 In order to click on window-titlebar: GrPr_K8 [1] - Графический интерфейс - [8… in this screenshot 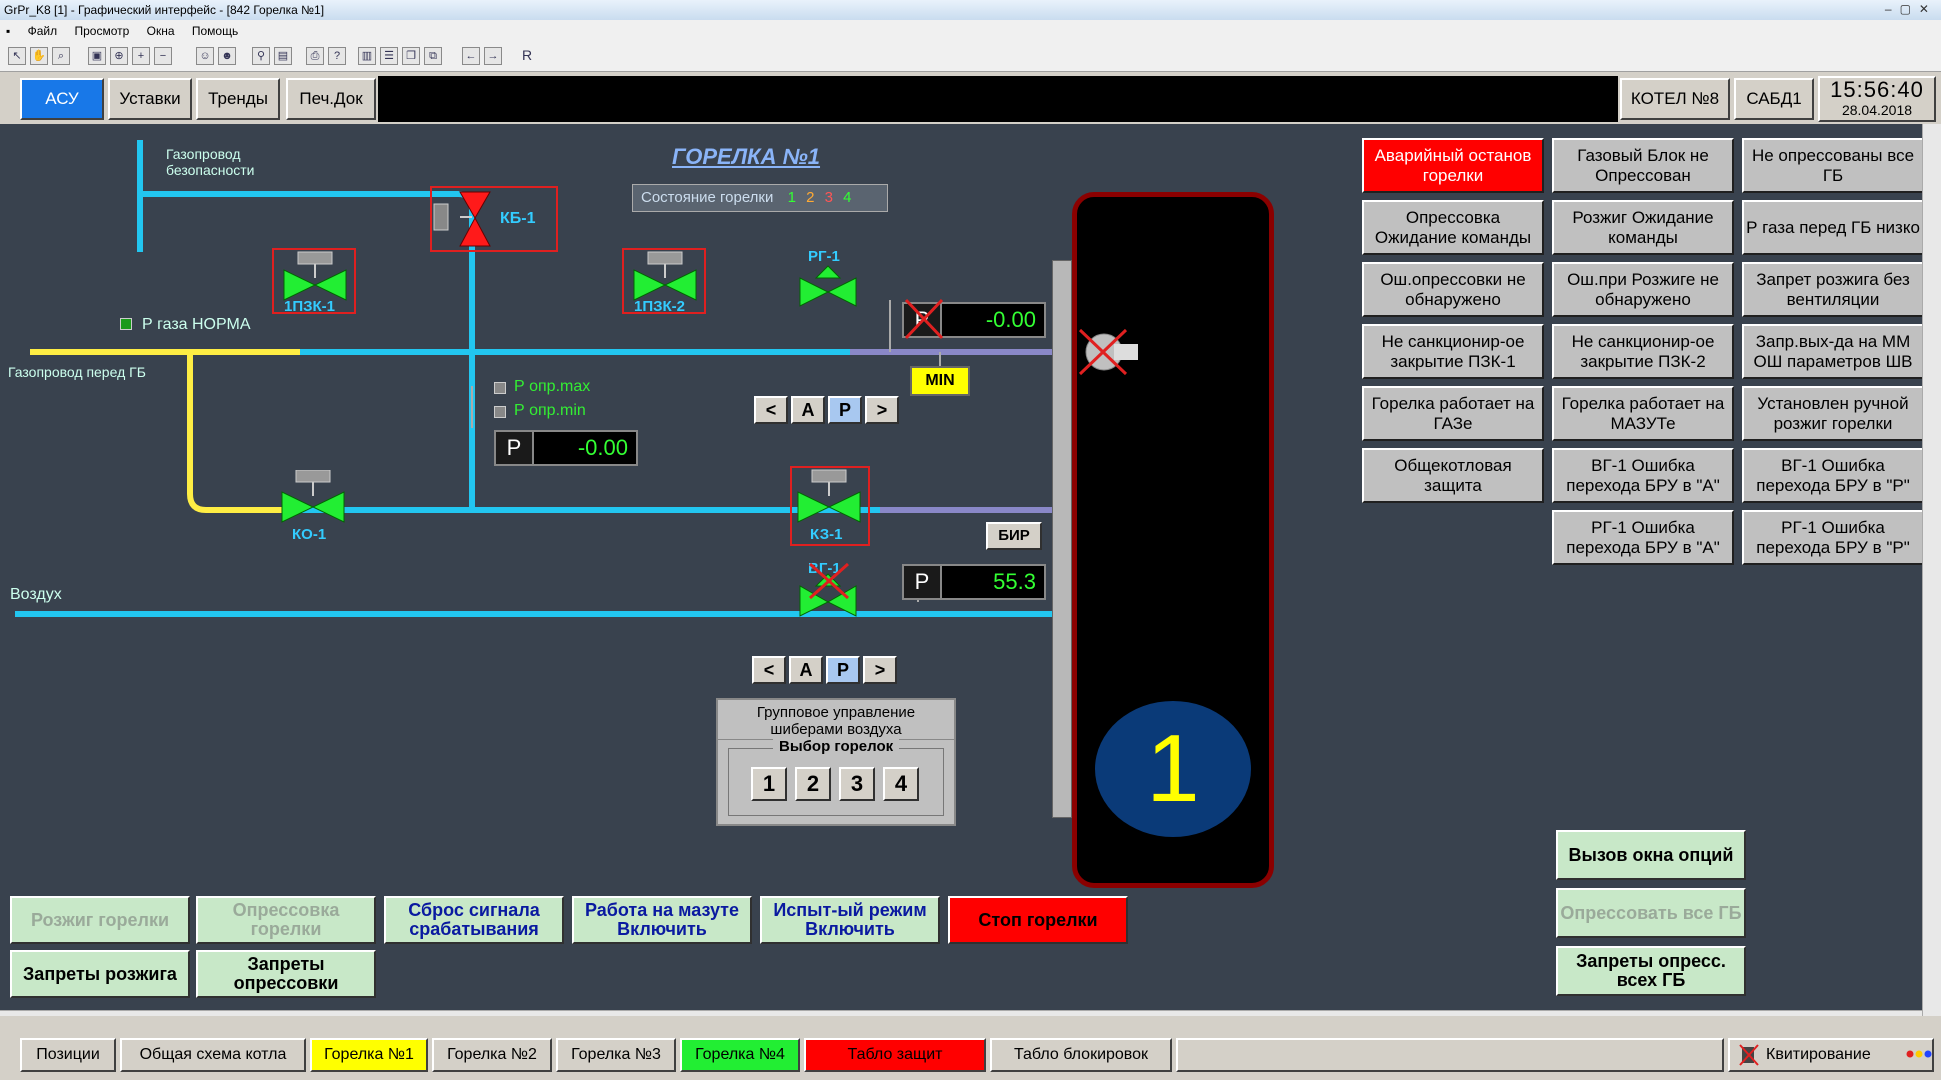, I will do `click(970, 10)`.